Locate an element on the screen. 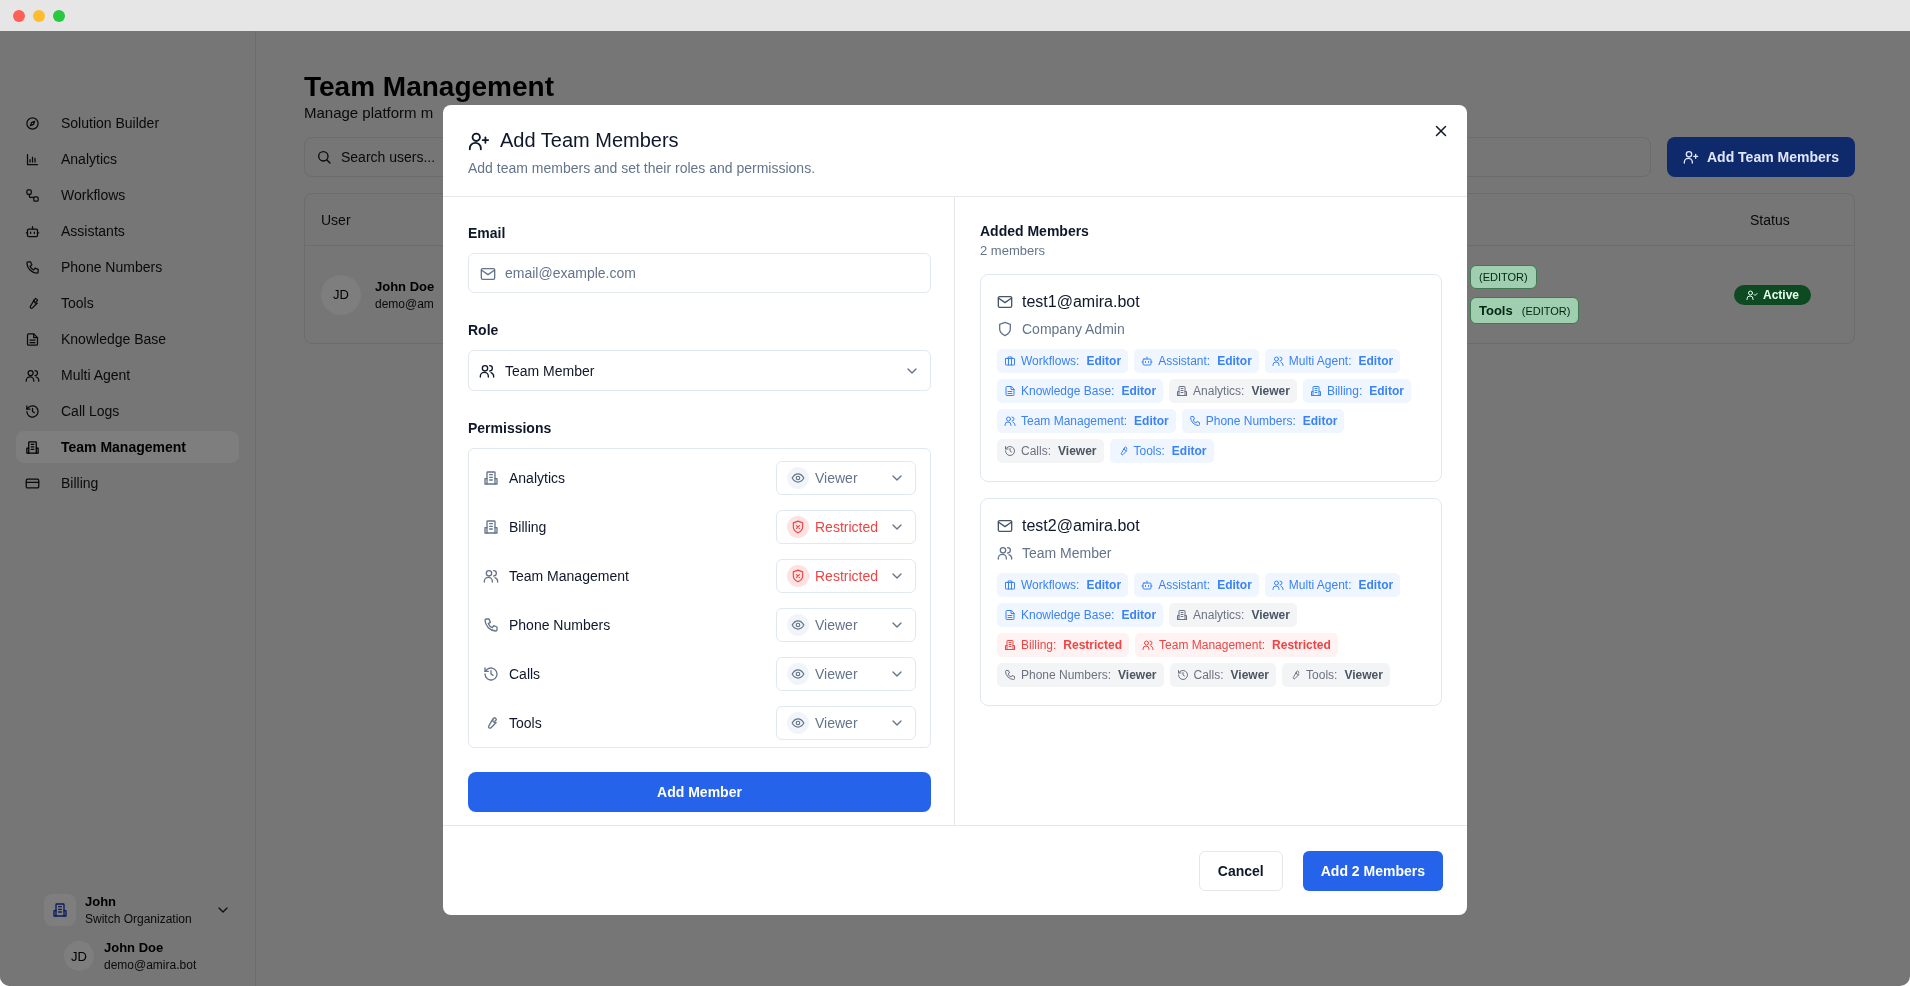 This screenshot has width=1910, height=986. bar-chart-icon is located at coordinates (32, 159).